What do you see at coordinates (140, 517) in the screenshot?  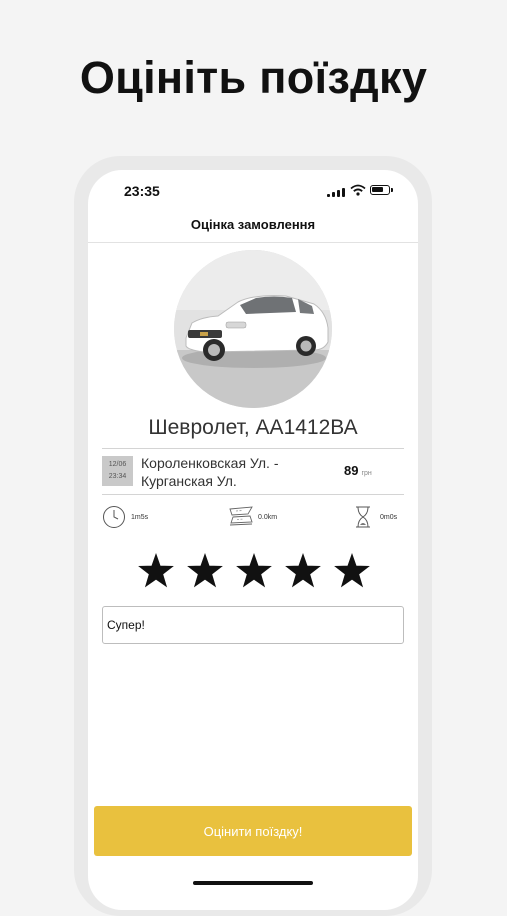 I see `stat-duration: 1m5s` at bounding box center [140, 517].